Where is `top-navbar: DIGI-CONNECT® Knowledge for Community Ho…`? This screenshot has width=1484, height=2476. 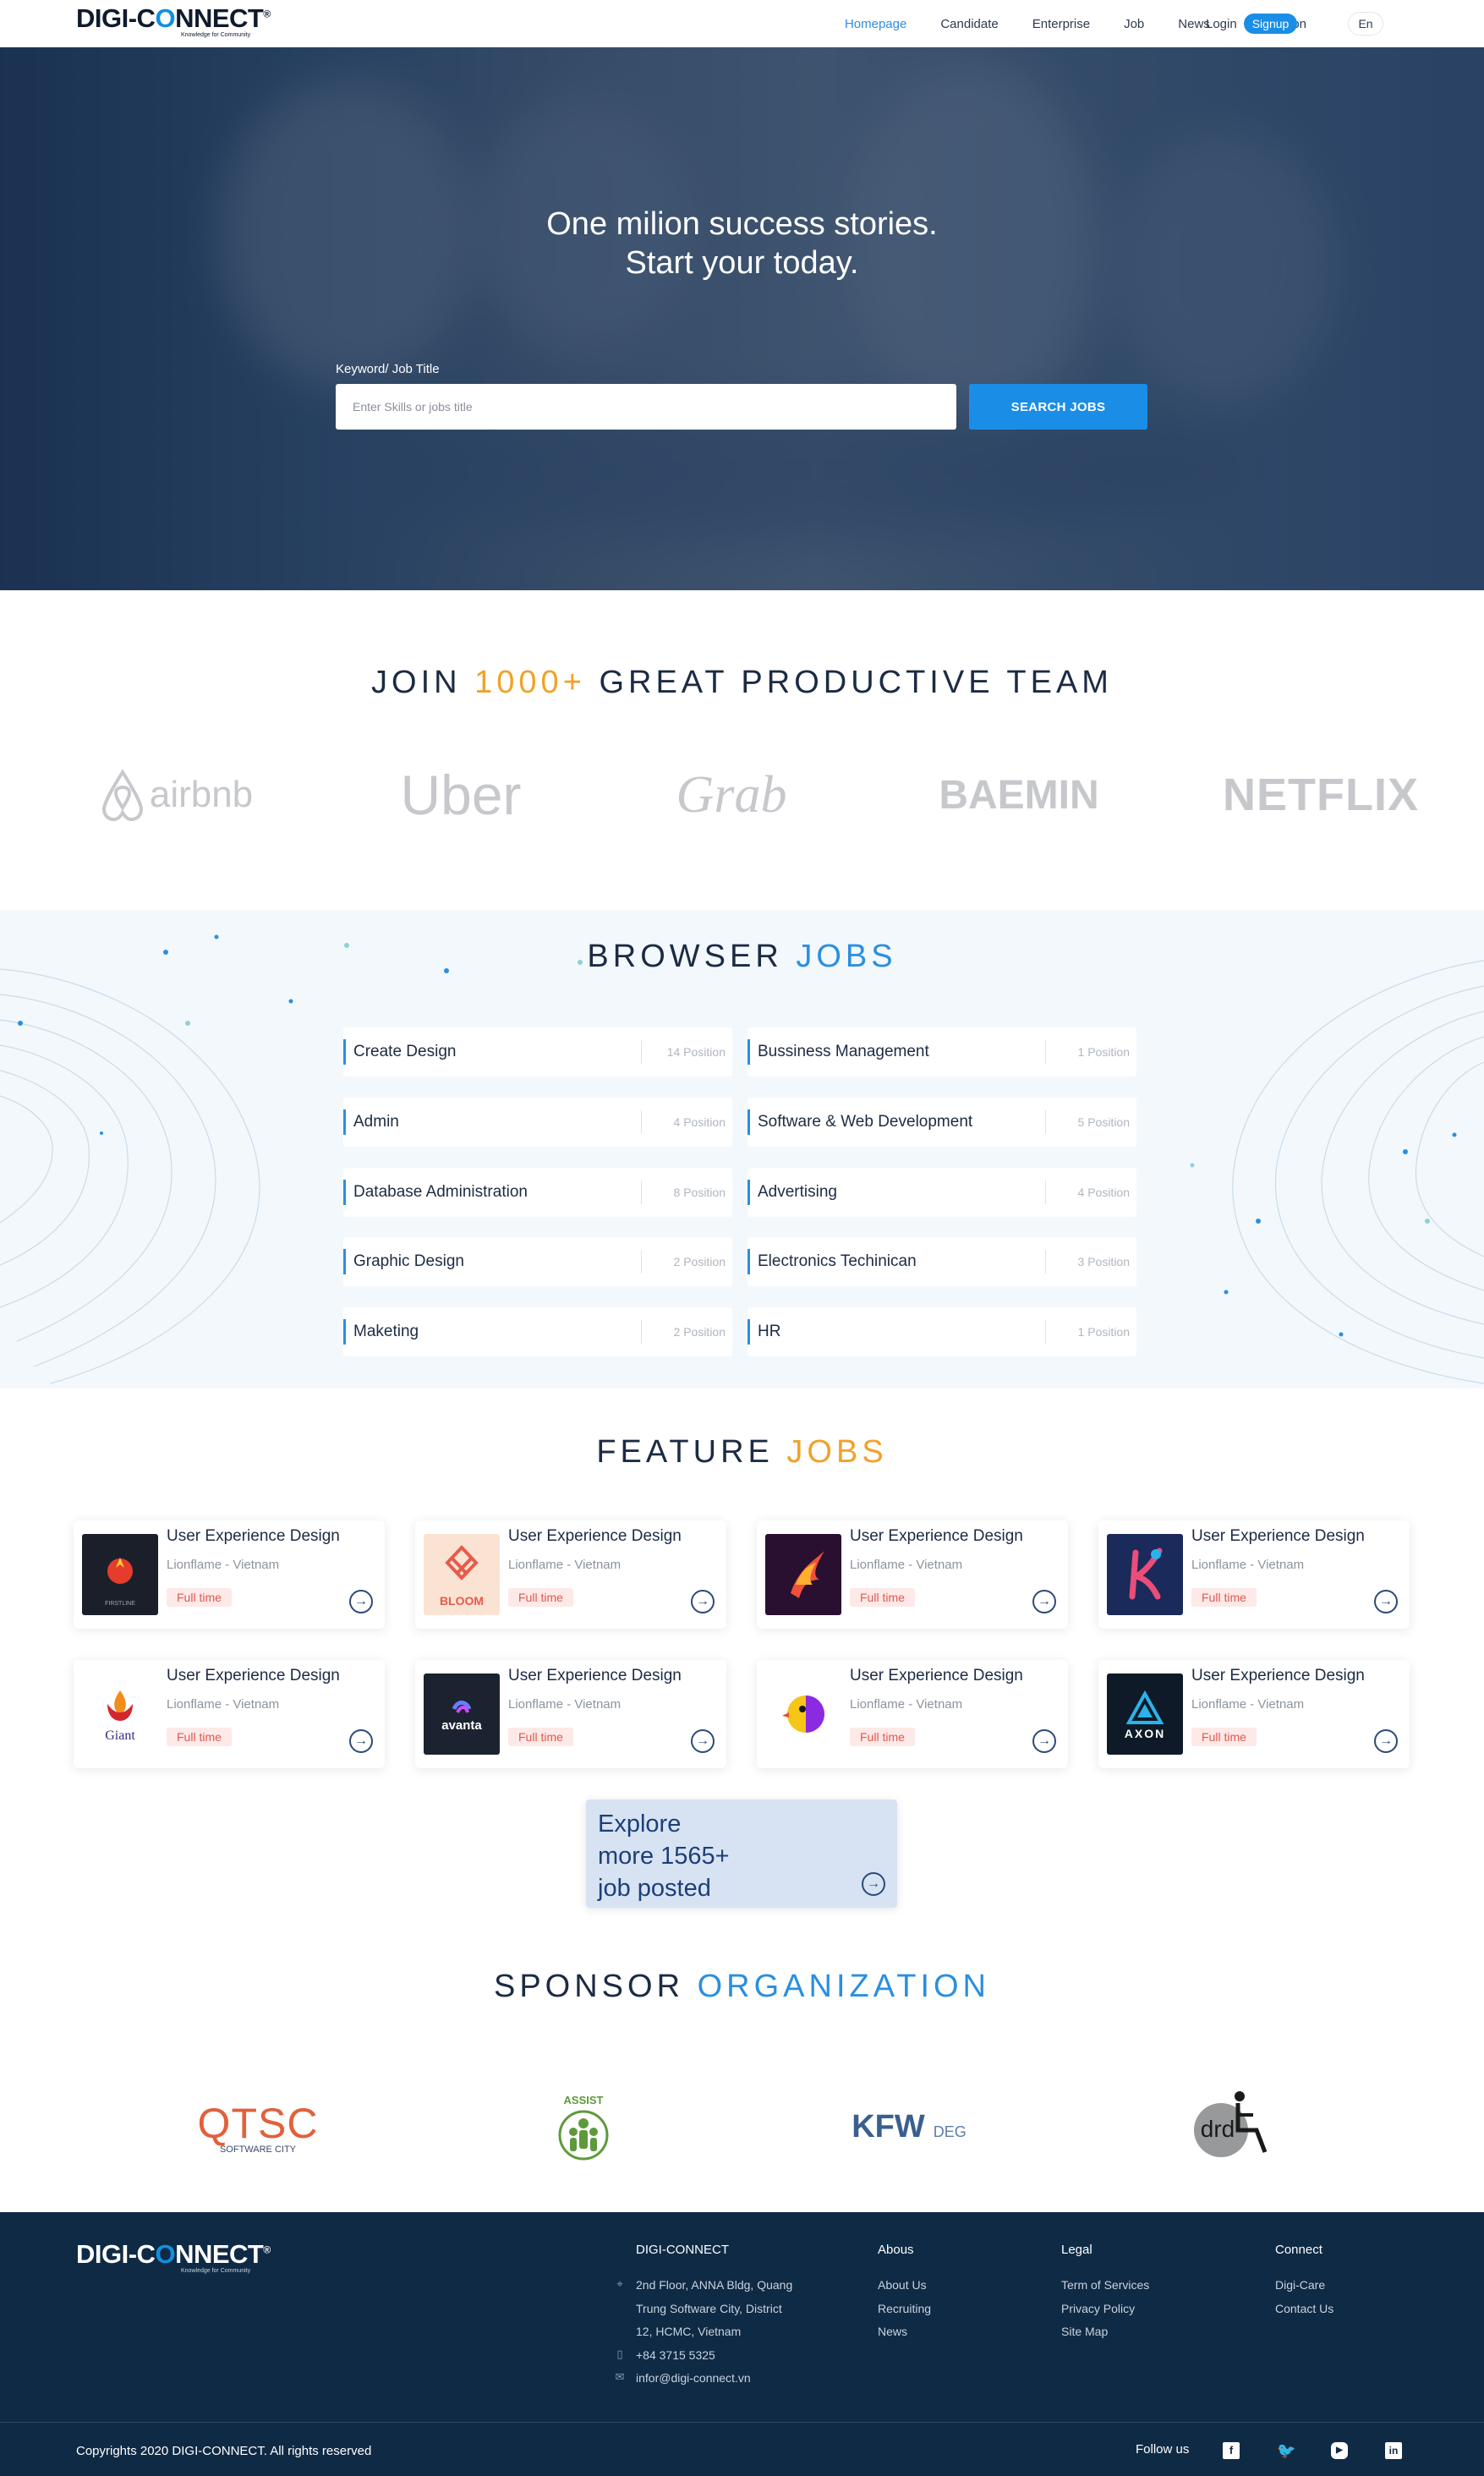 top-navbar: DIGI-CONNECT® Knowledge for Community Ho… is located at coordinates (742, 23).